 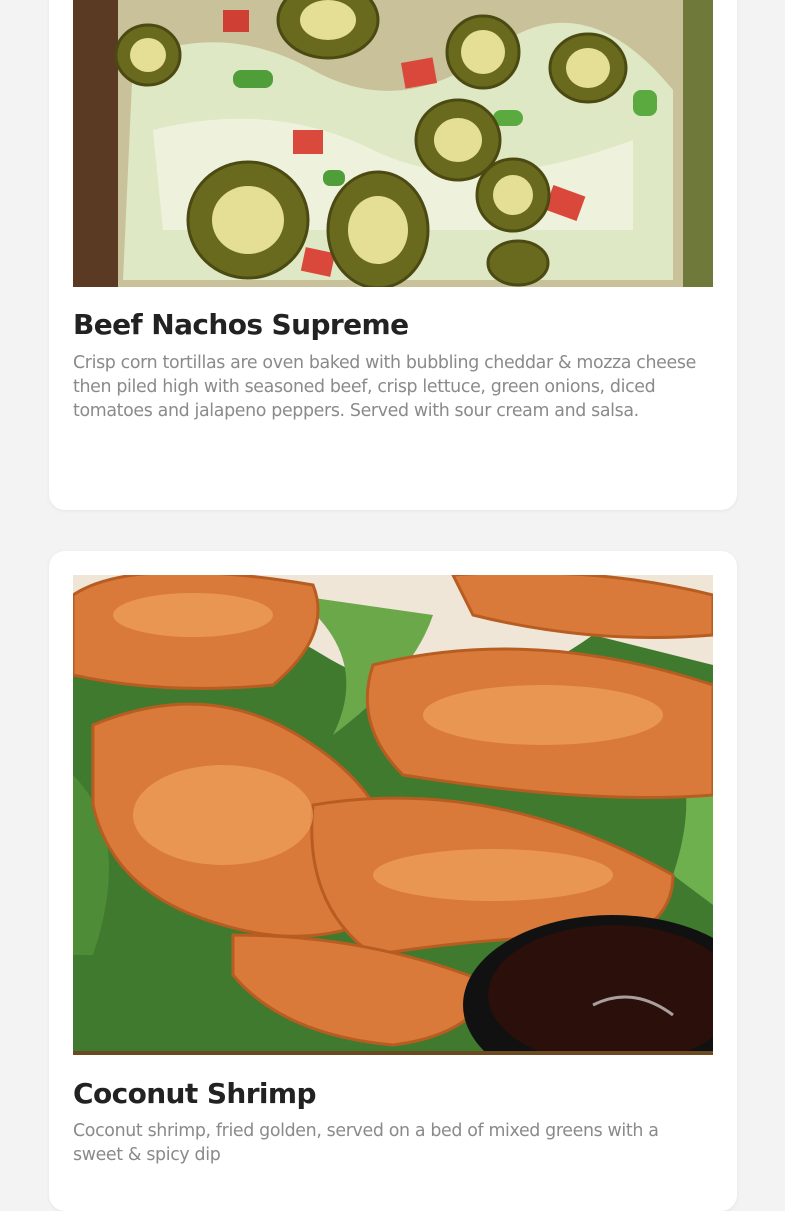 I want to click on menu-item-title: Coconut Shrimp, so click(x=195, y=1093).